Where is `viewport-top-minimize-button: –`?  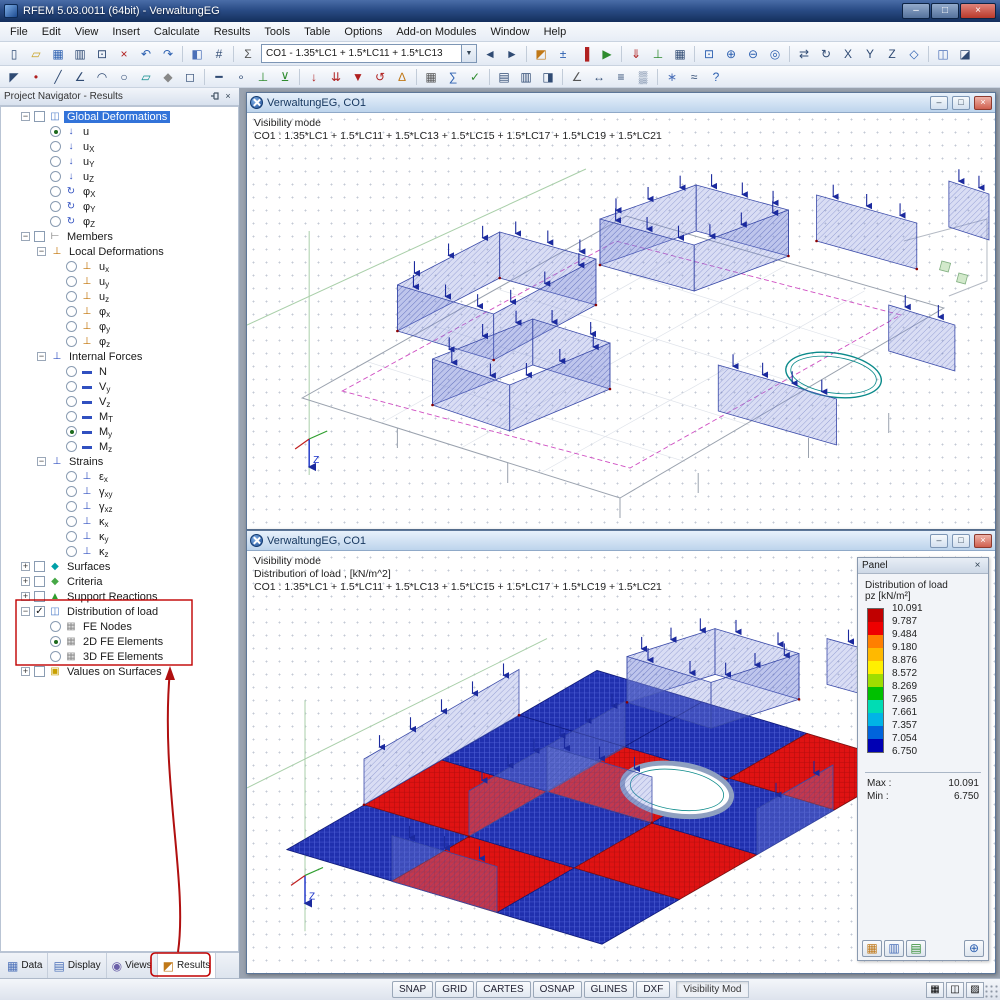
viewport-top-minimize-button: – is located at coordinates (939, 102).